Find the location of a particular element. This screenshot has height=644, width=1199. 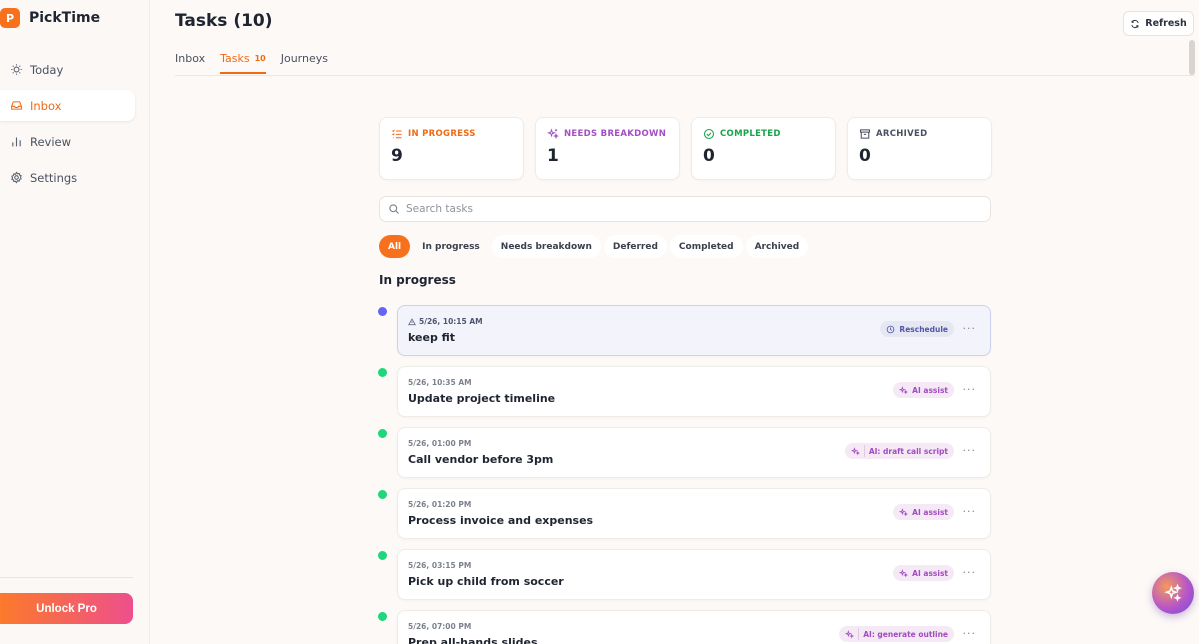

task-title: Update project timeline is located at coordinates (482, 398).